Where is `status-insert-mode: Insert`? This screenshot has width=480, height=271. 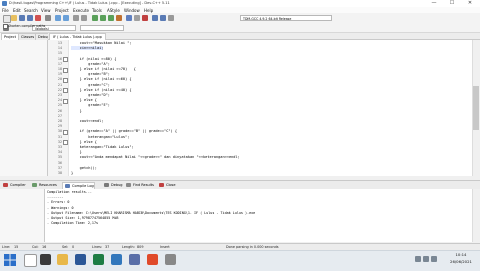 status-insert-mode: Insert is located at coordinates (165, 247).